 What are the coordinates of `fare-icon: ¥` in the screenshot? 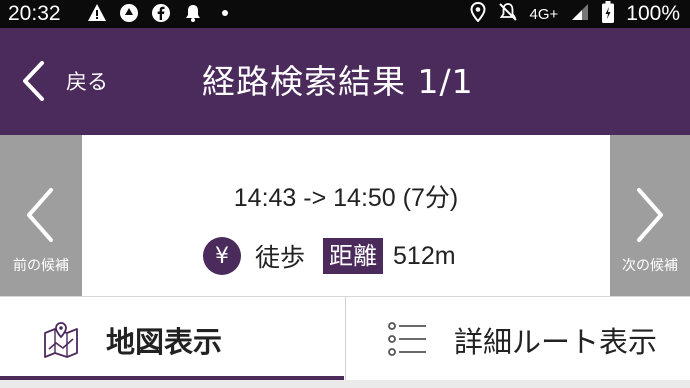 It's located at (222, 256).